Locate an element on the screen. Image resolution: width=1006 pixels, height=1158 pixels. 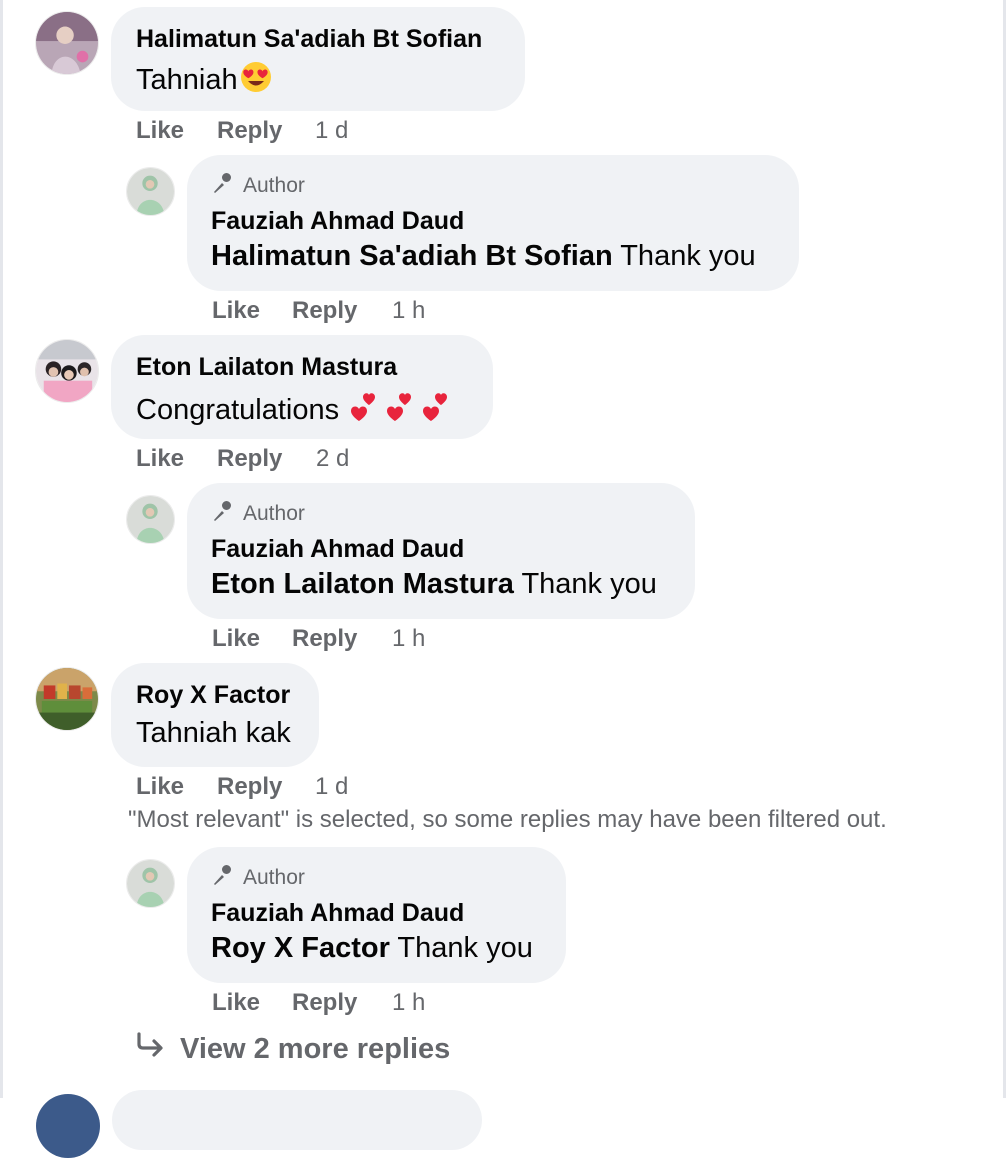
comment-text-body: Tahniah is located at coordinates (187, 80).